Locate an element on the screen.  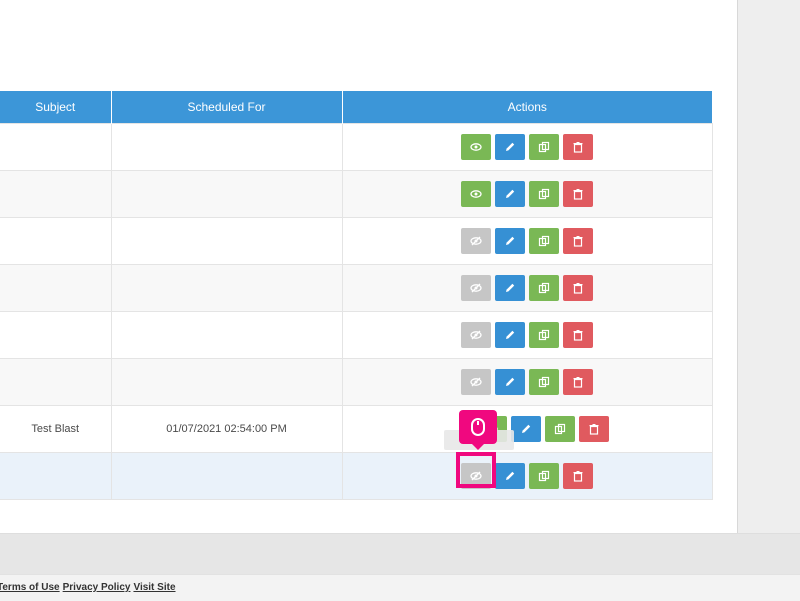
privacy-link: Privacy Policy is located at coordinates (97, 587).